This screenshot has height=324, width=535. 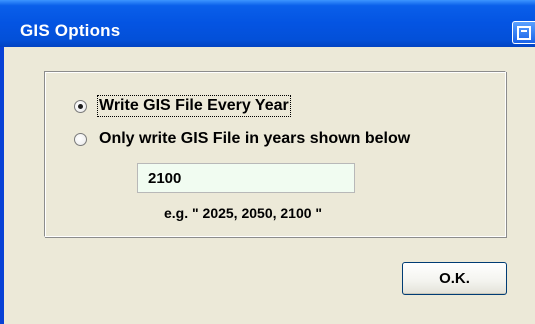 I want to click on ok-button: O.K., so click(x=454, y=278).